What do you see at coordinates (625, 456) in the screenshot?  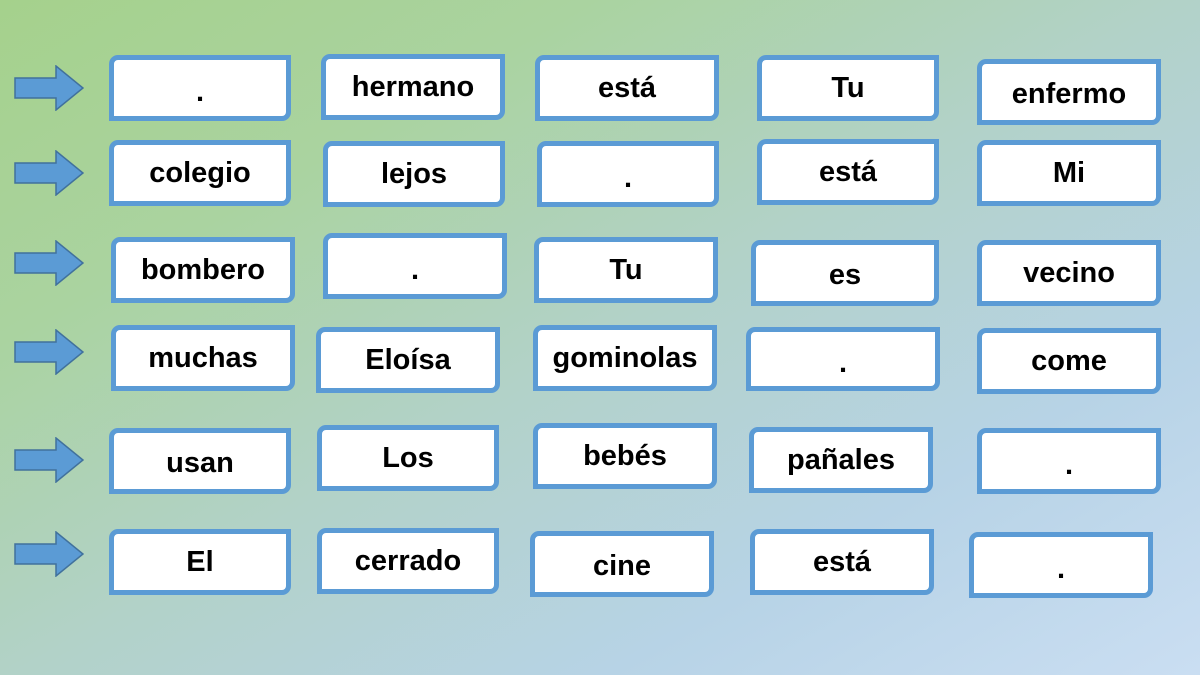 I see `word-card: bebés` at bounding box center [625, 456].